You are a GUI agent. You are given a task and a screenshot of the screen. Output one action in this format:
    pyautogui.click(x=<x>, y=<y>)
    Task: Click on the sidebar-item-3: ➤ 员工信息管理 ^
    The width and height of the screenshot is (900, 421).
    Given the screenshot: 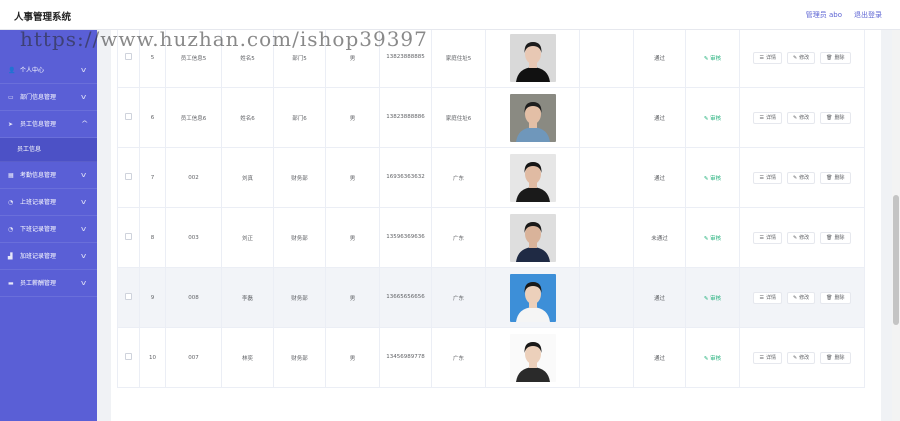 What is the action you would take?
    pyautogui.click(x=48, y=124)
    